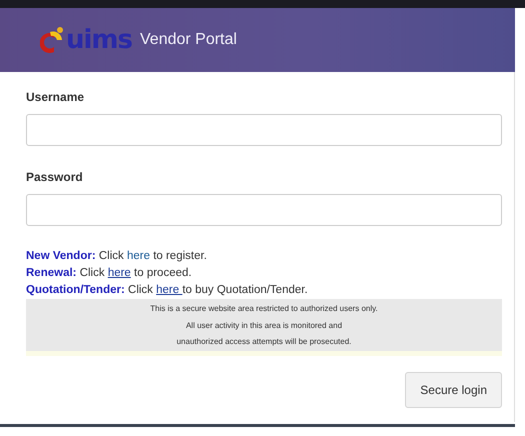 This screenshot has width=525, height=436. I want to click on info-line: Renewal: Click here to proceed., so click(109, 273).